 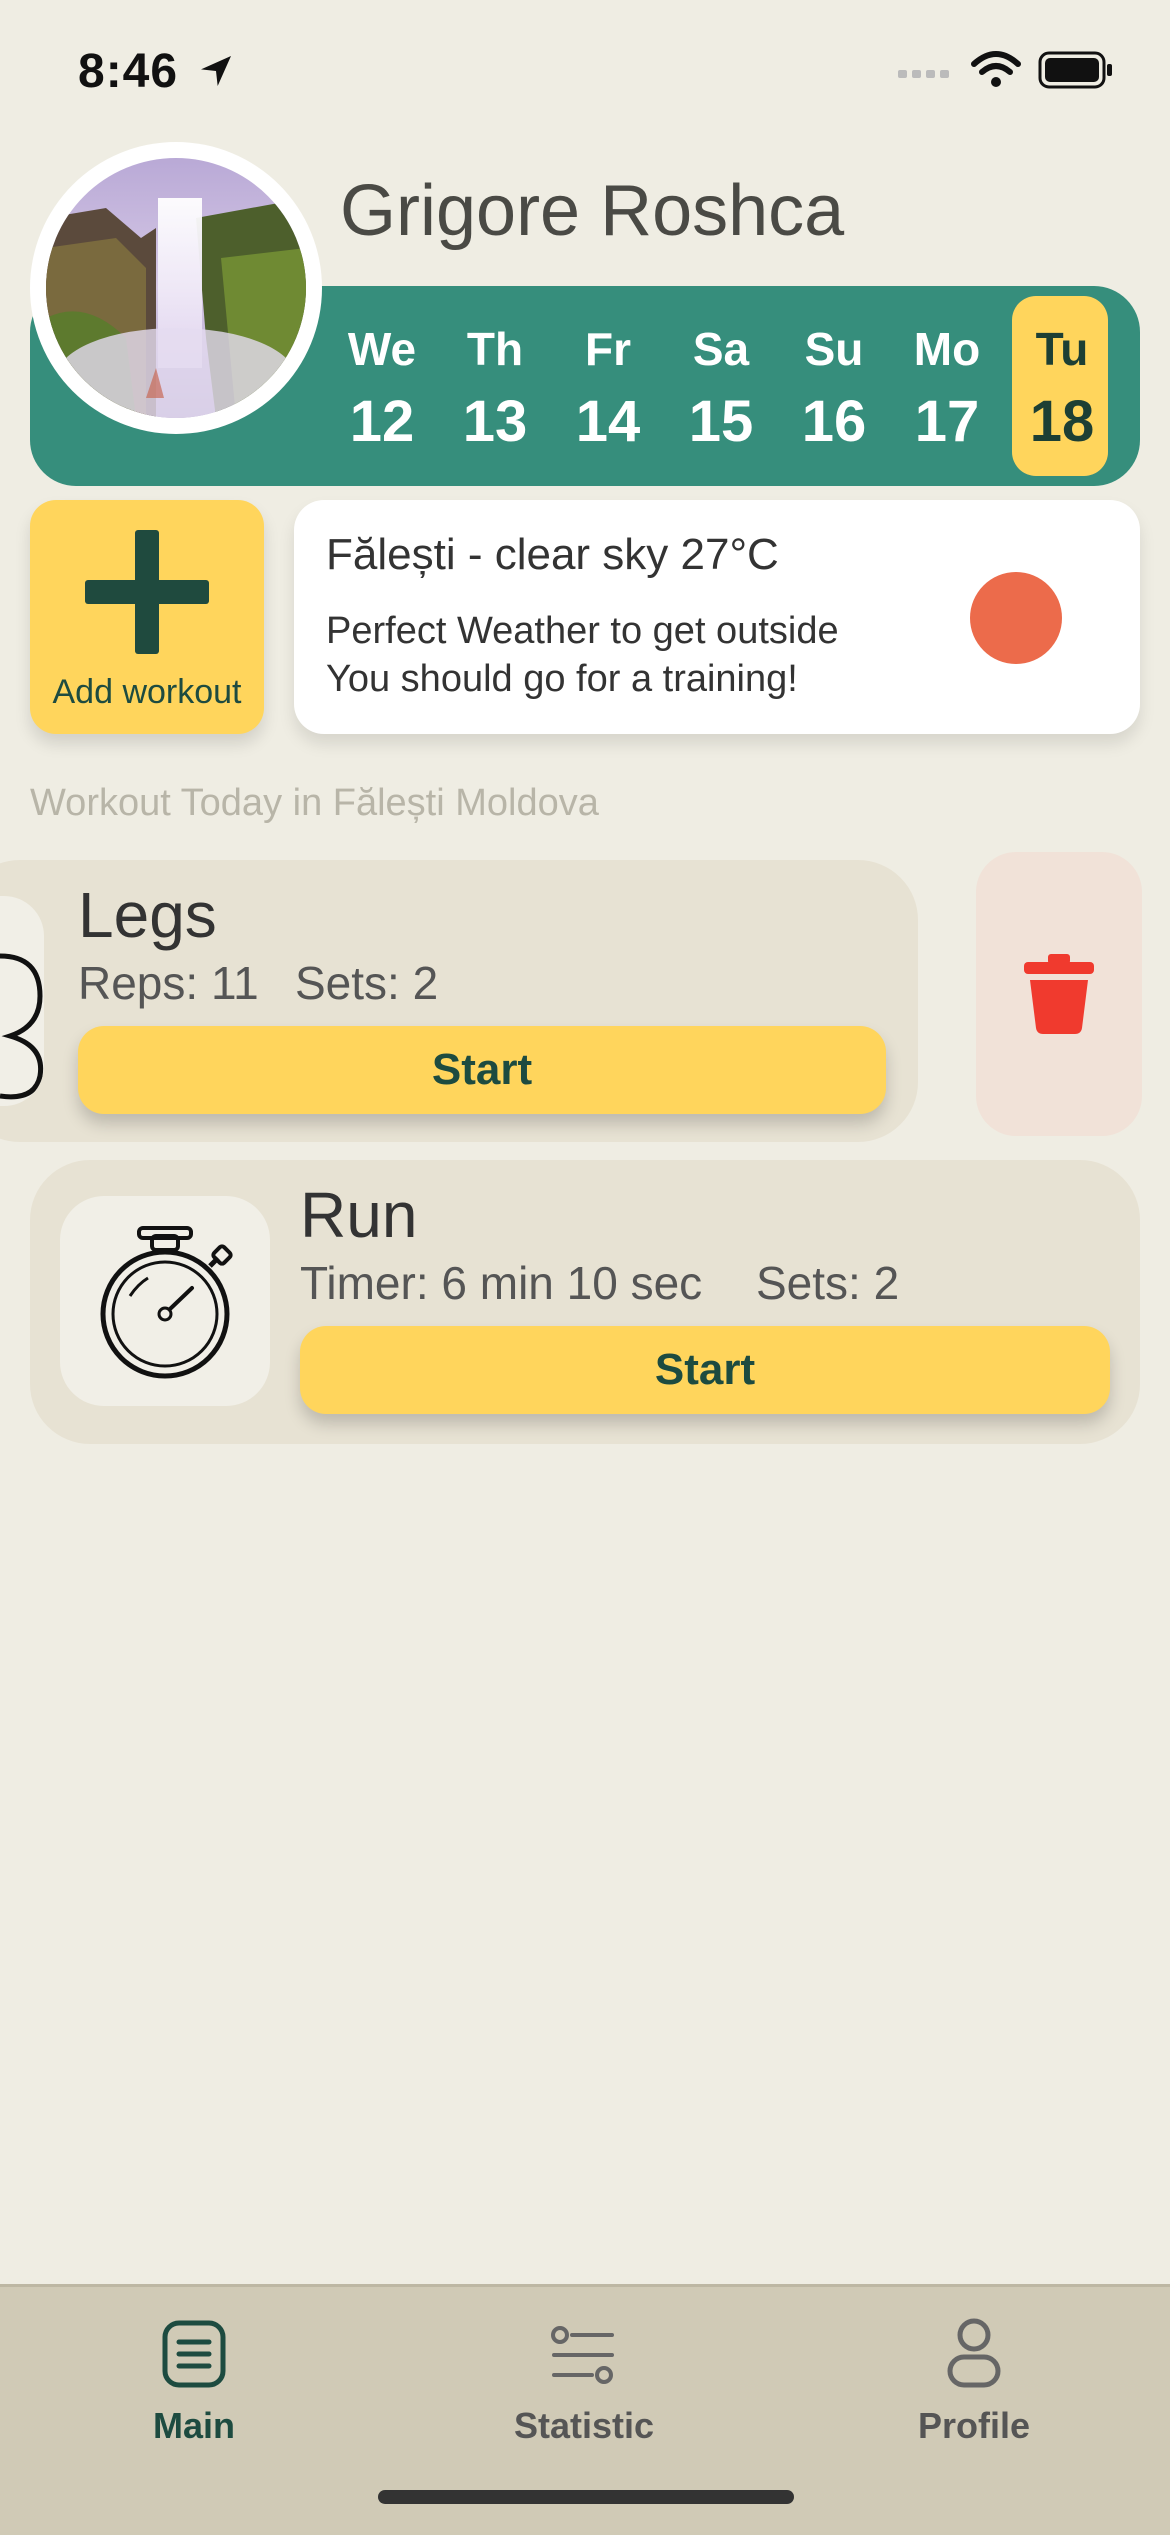 What do you see at coordinates (382, 421) in the screenshot?
I see `day-number: 12` at bounding box center [382, 421].